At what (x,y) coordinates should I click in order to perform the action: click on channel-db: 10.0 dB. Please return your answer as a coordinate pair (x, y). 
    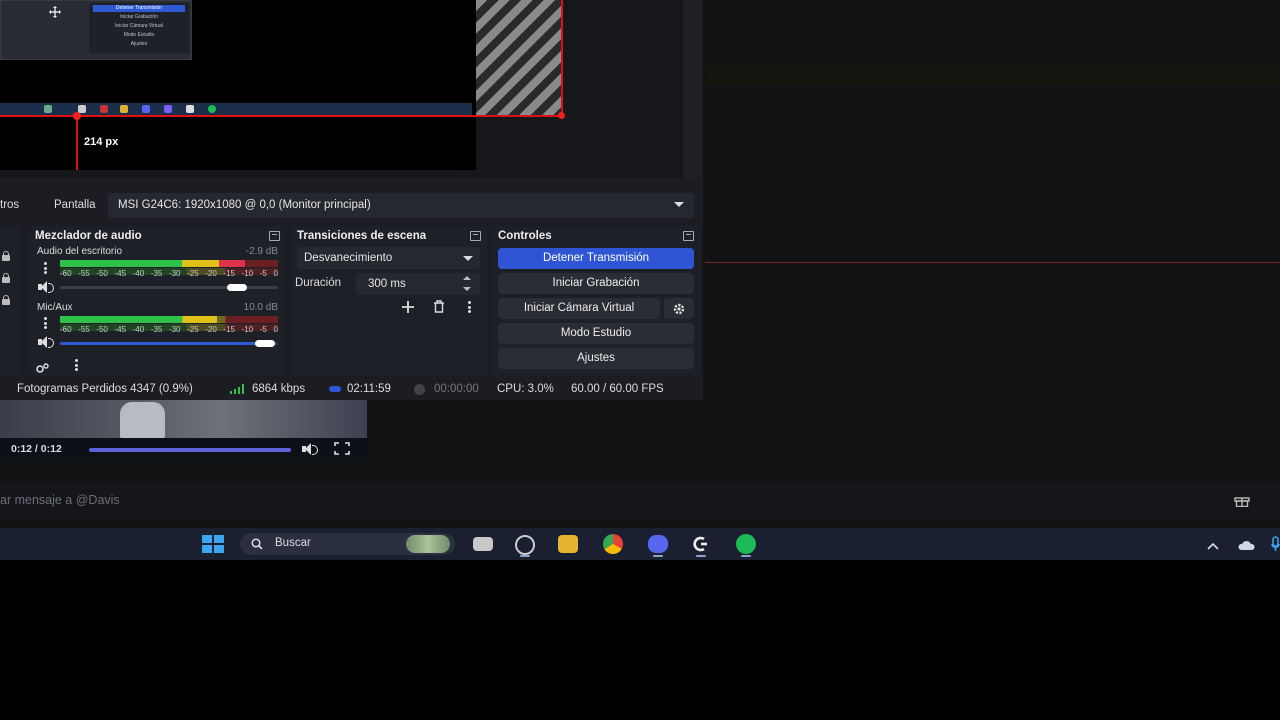
    Looking at the image, I should click on (260, 307).